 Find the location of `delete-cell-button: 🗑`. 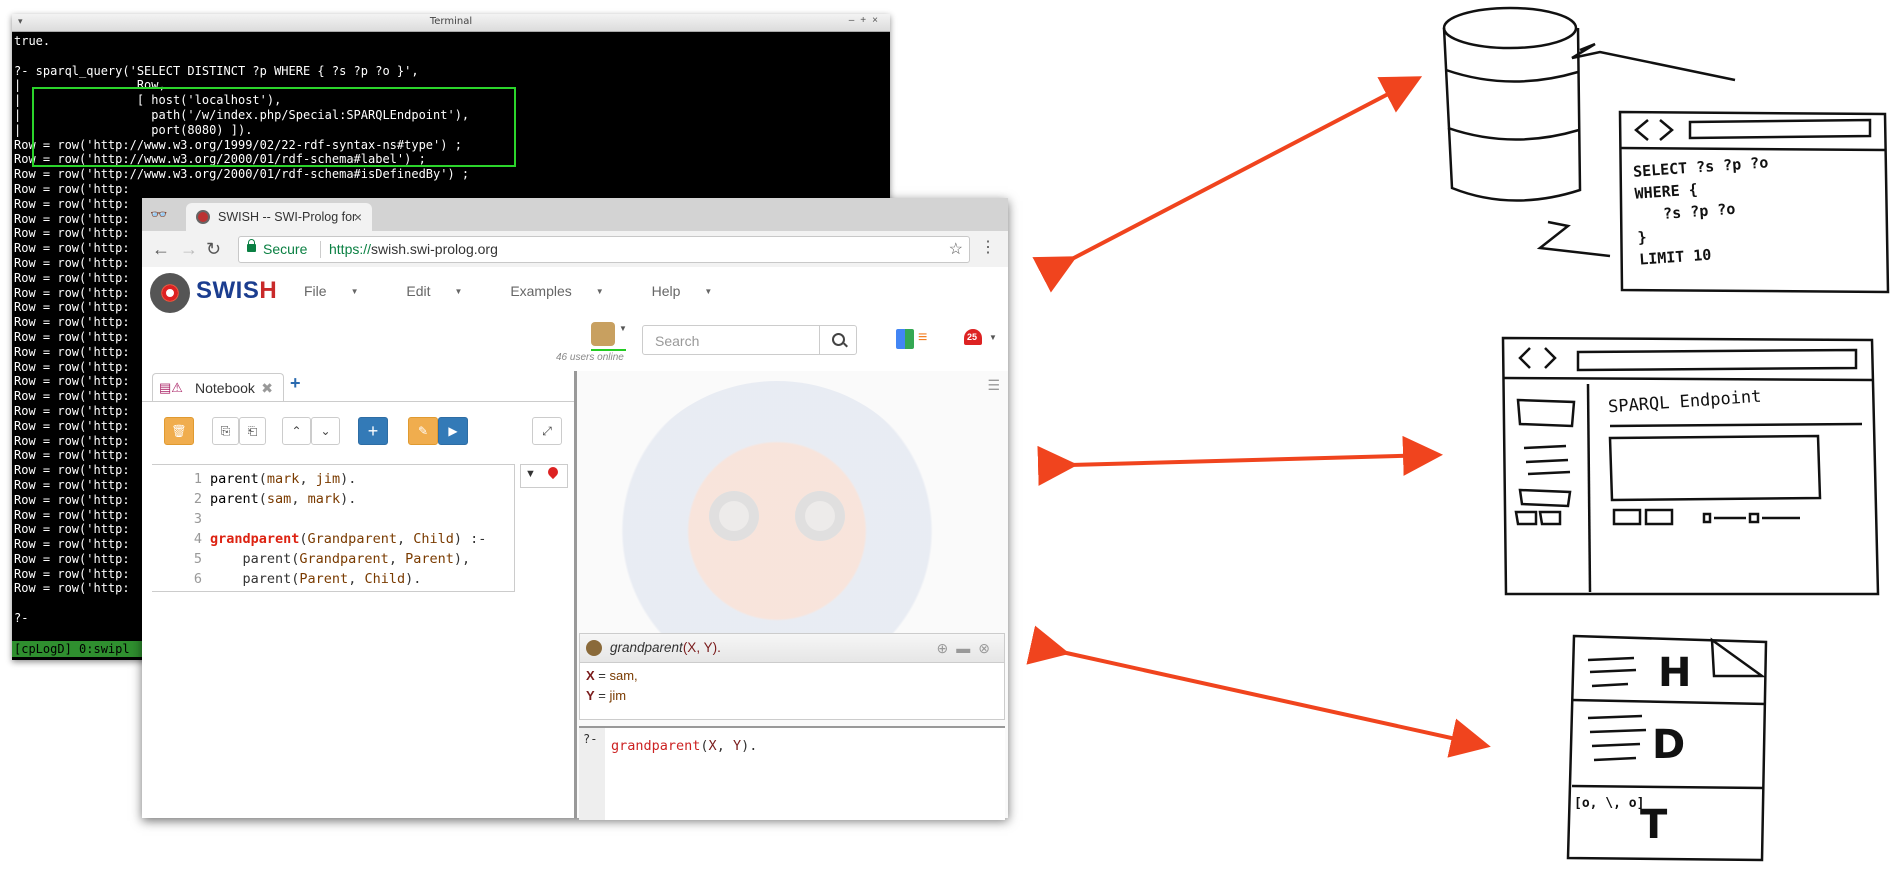

delete-cell-button: 🗑 is located at coordinates (179, 431).